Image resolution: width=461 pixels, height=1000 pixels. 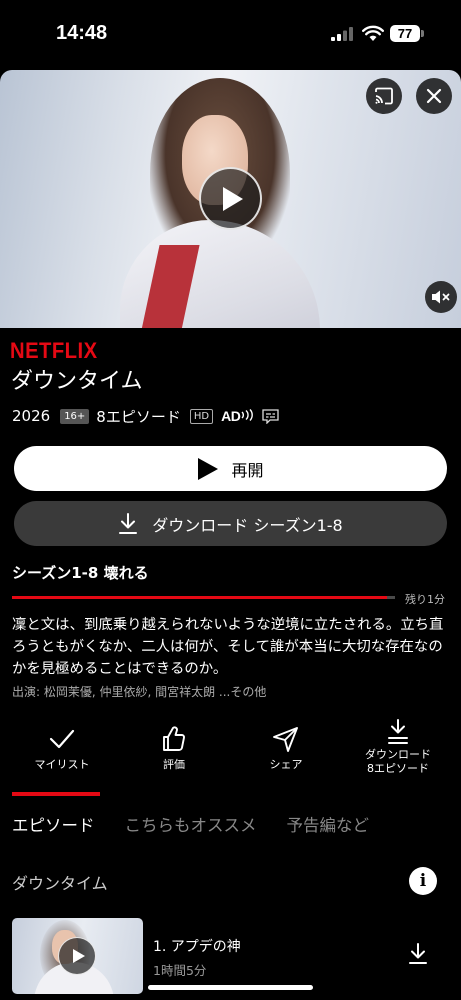 What do you see at coordinates (31, 416) in the screenshot?
I see `release-year: 2026` at bounding box center [31, 416].